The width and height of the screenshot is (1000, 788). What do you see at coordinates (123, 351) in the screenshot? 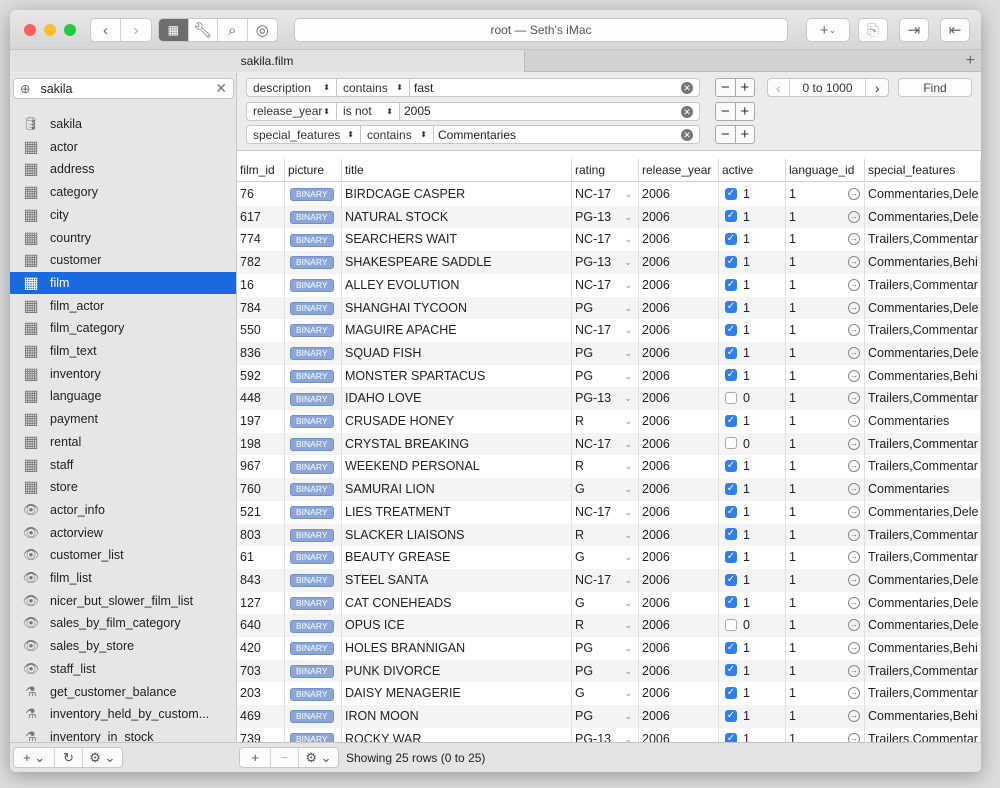
I see `sidebar-item-film-text: ▦ film_text` at bounding box center [123, 351].